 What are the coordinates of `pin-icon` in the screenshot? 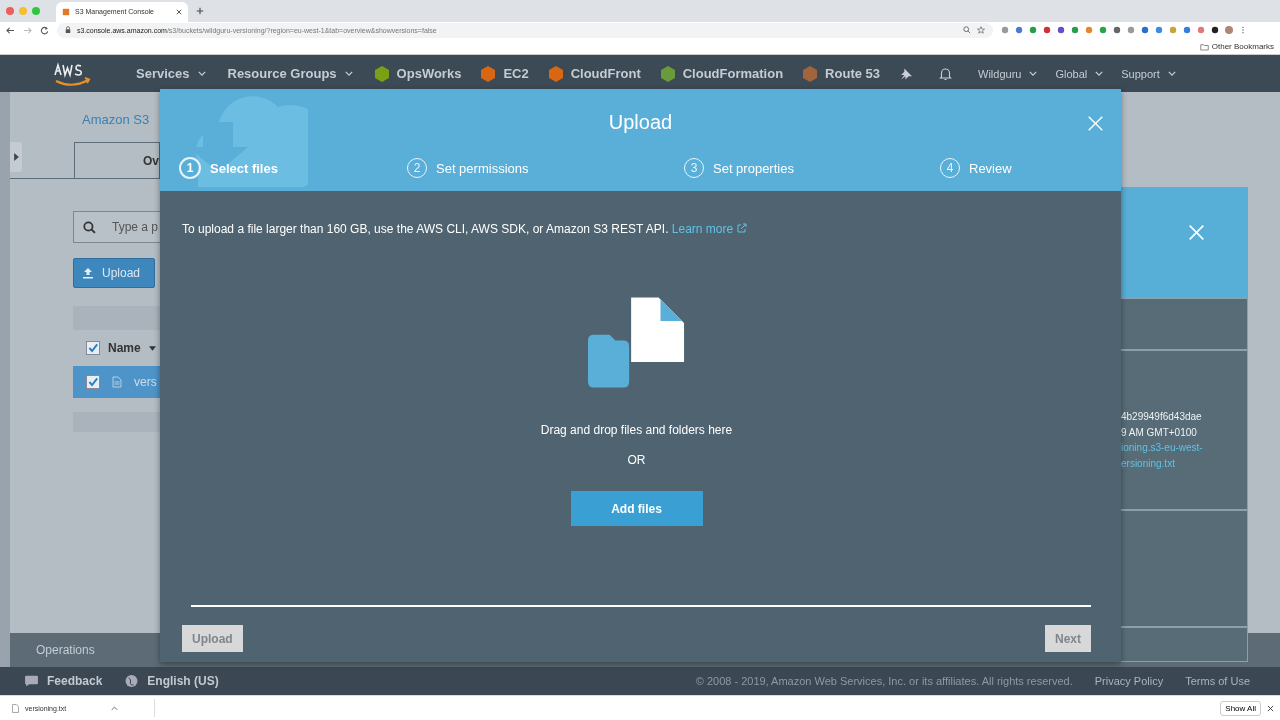 It's located at (906, 73).